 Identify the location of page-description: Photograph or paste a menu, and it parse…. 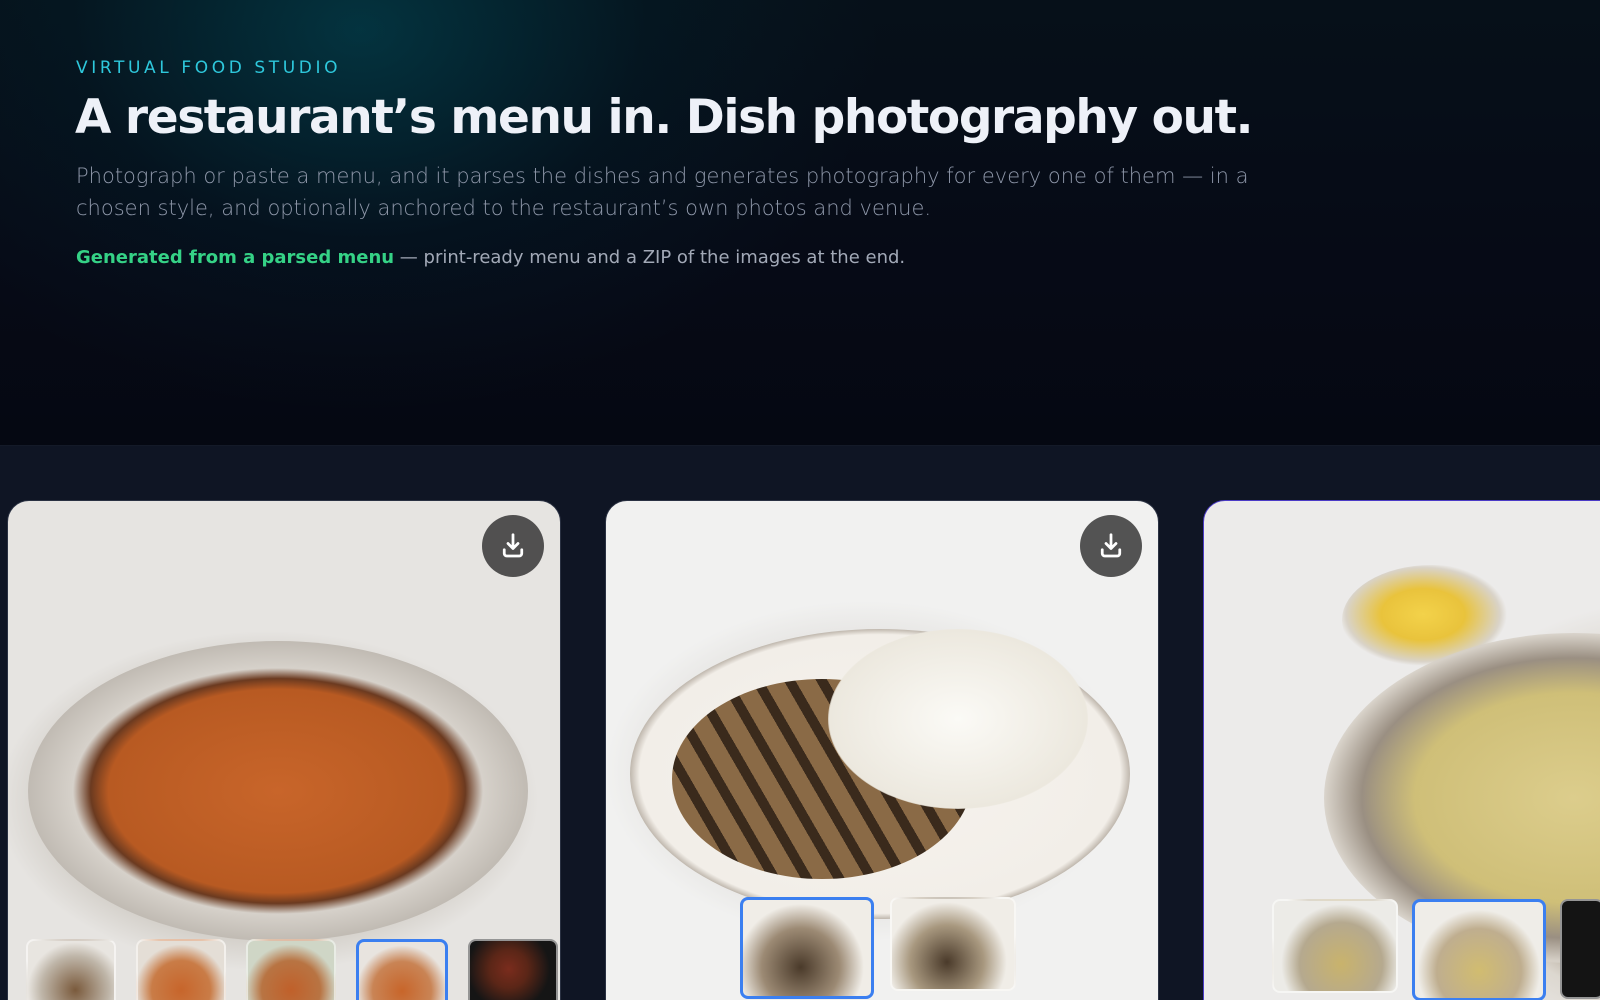
(662, 192).